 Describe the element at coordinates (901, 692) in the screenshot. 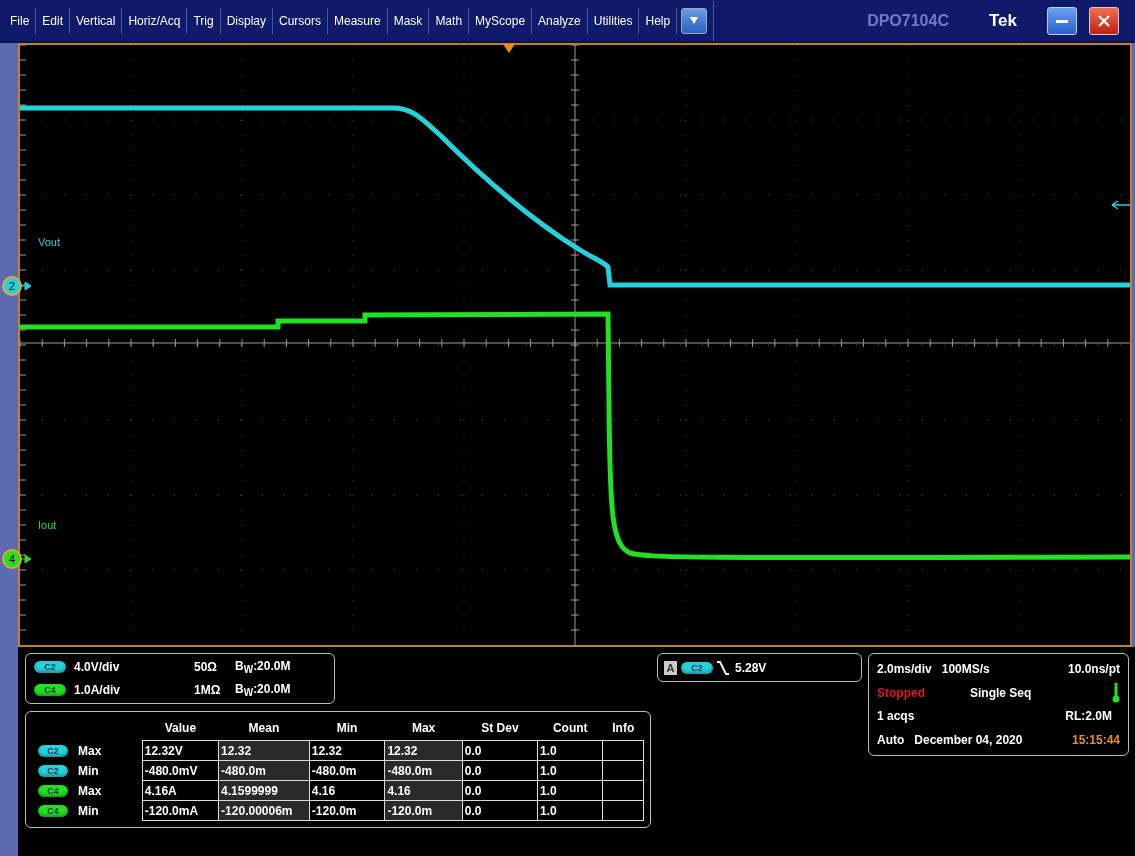

I see `acquisition-state: Stopped` at that location.